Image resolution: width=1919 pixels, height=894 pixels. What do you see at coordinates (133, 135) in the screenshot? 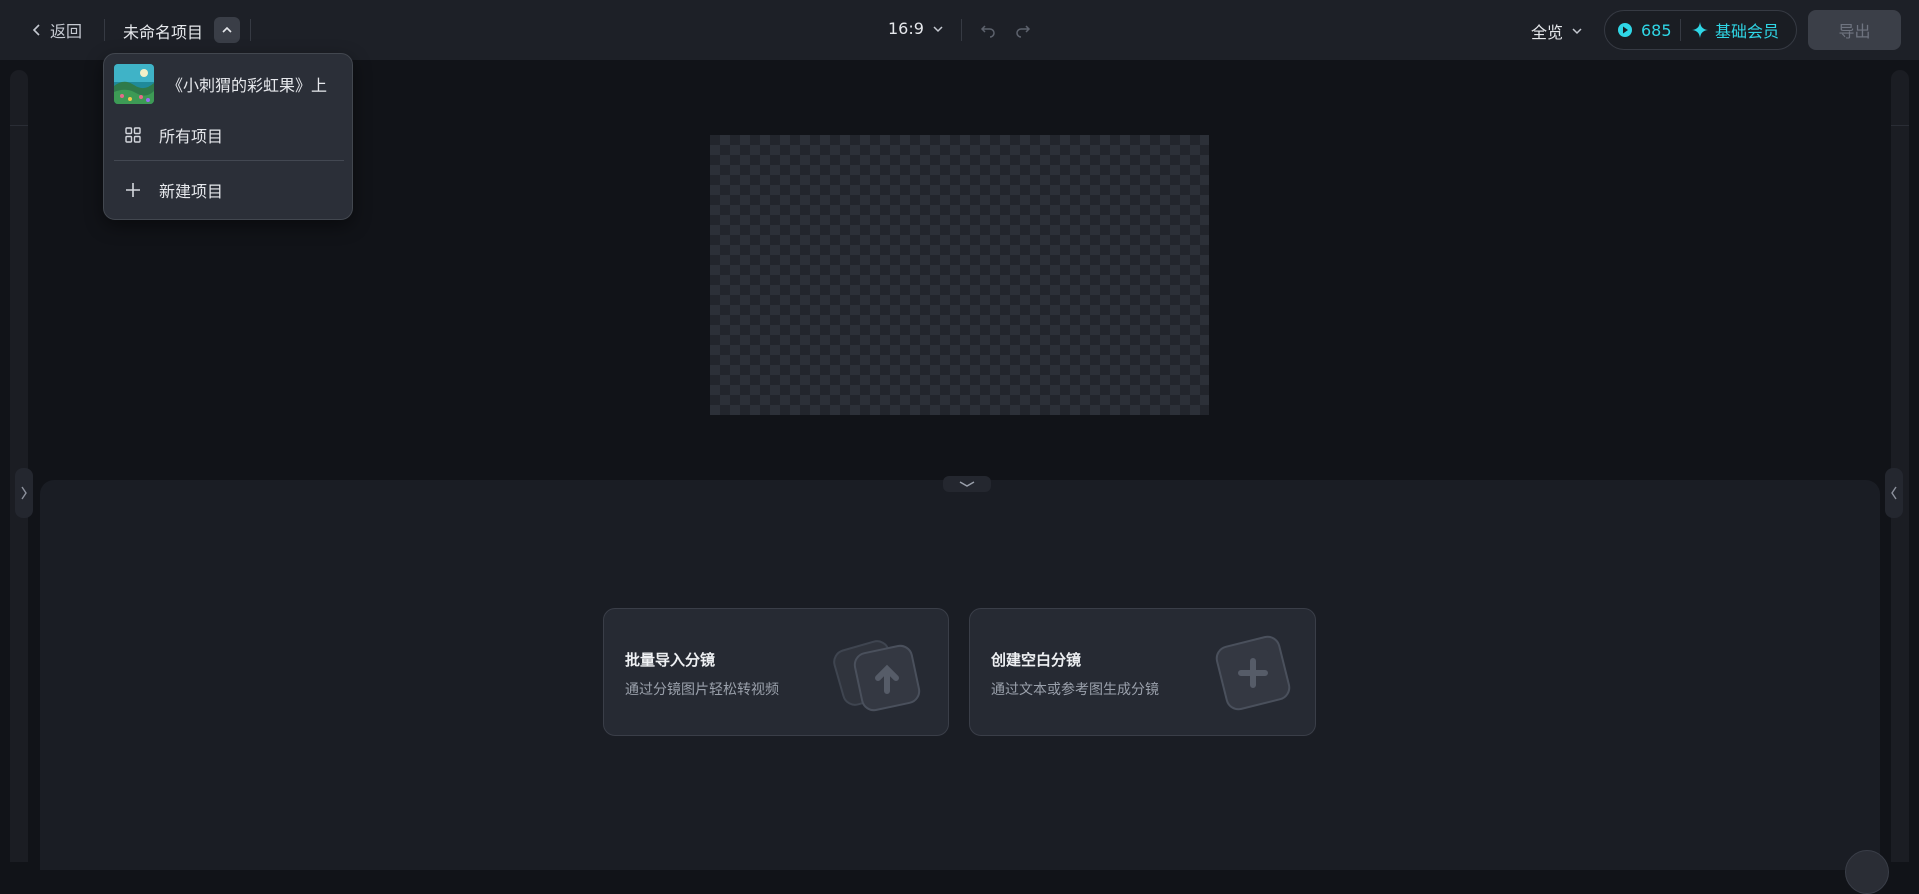
I see `grid-icon` at bounding box center [133, 135].